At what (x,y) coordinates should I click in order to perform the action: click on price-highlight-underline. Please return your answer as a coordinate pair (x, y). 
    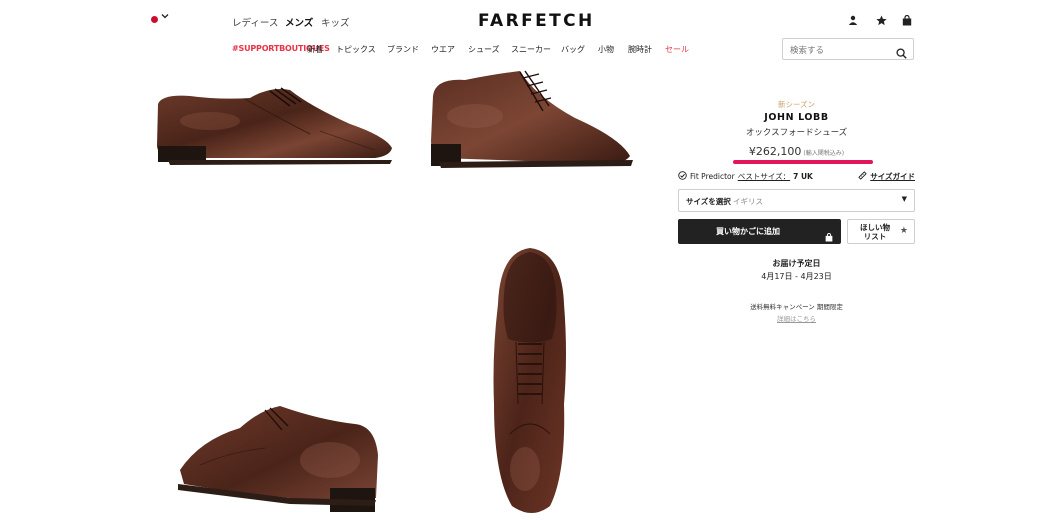
    Looking at the image, I should click on (803, 162).